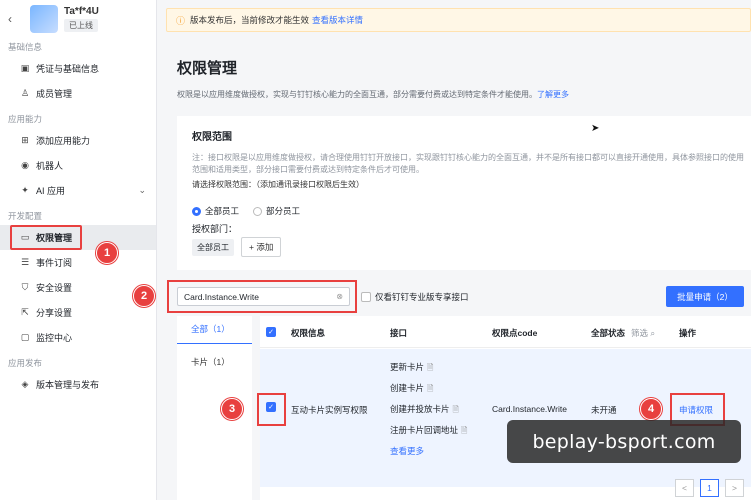  What do you see at coordinates (337, 20) in the screenshot?
I see `version-detail-link: 查看版本详情` at bounding box center [337, 20].